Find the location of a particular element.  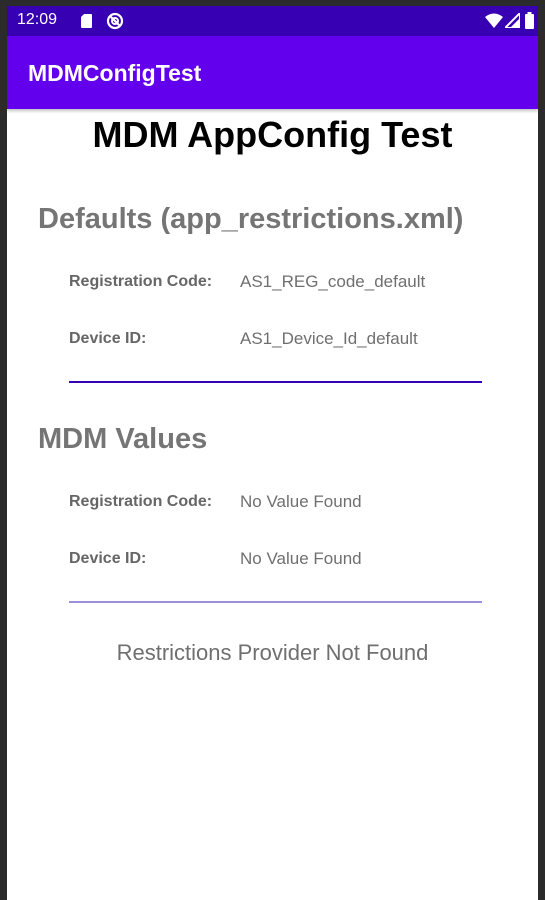

status-message: Restrictions Provider Not Found is located at coordinates (272, 652).